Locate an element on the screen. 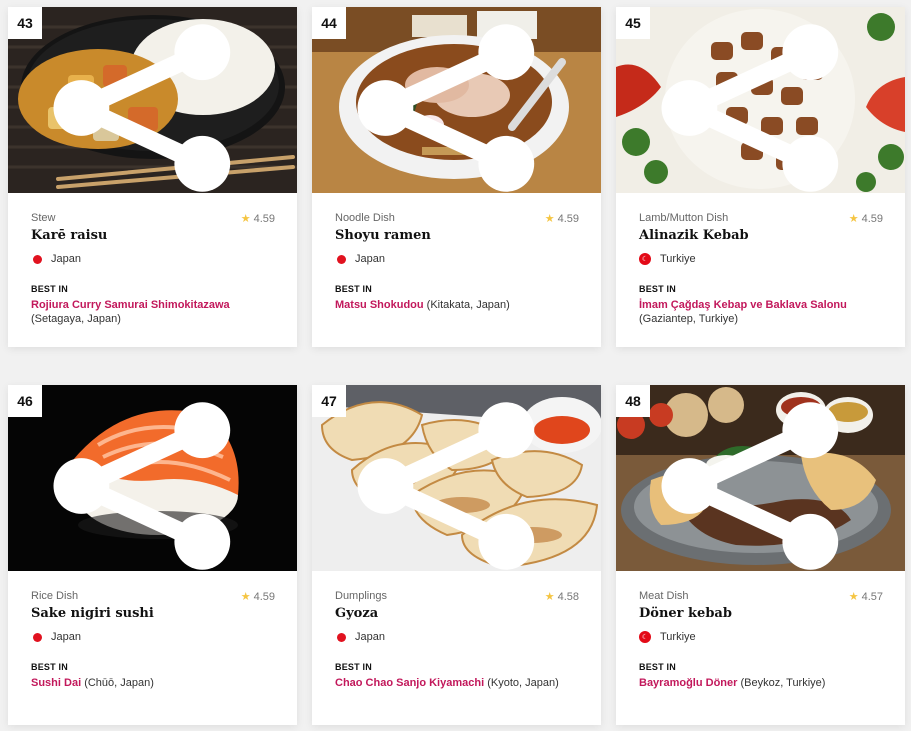 This screenshot has height=731, width=911. dish-type: Lamb/Mutton Dish is located at coordinates (684, 218).